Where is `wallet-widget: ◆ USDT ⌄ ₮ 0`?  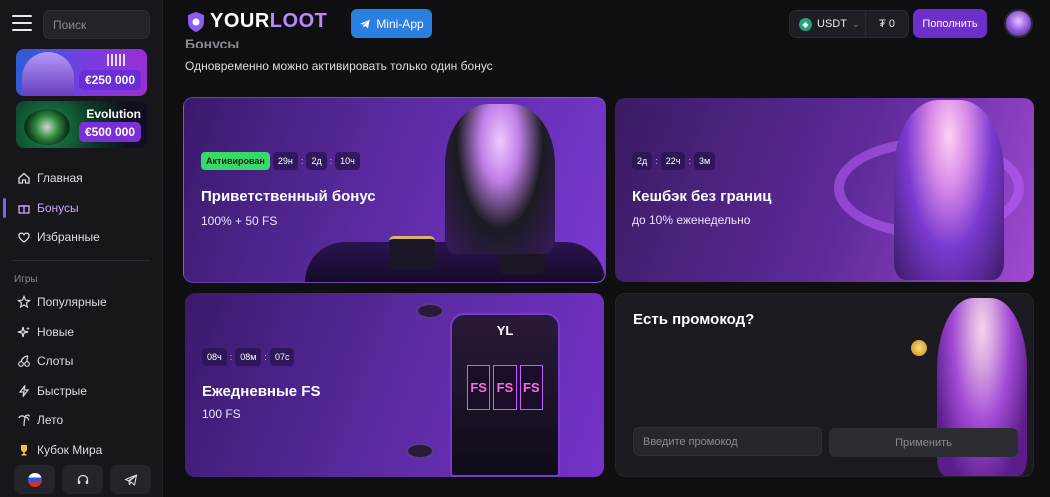
wallet-widget: ◆ USDT ⌄ ₮ 0 is located at coordinates (849, 24).